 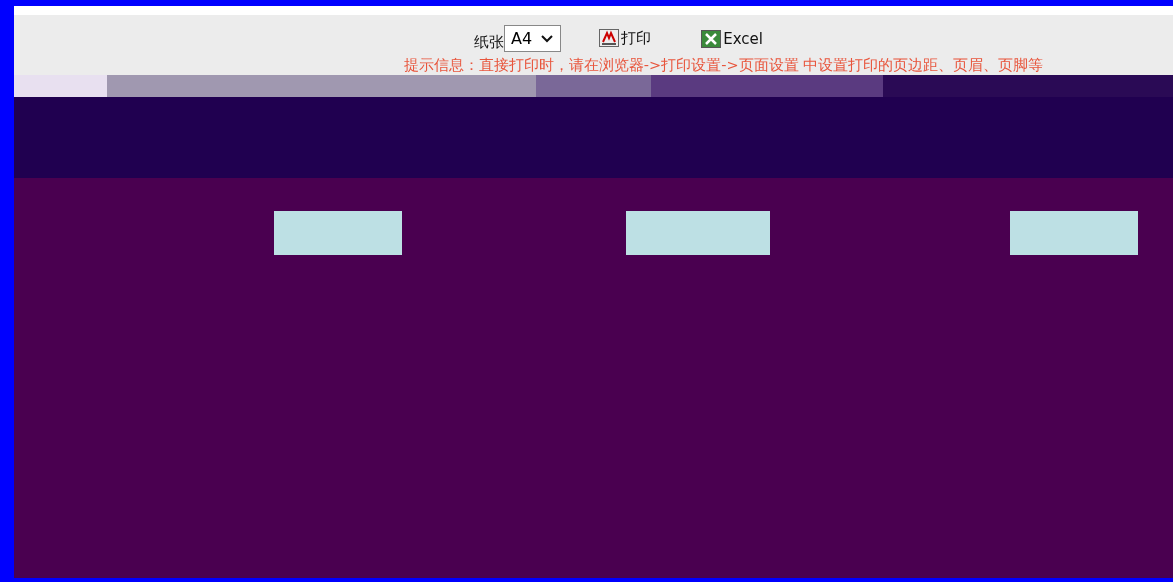 I want to click on paper-select: A4, so click(x=533, y=38).